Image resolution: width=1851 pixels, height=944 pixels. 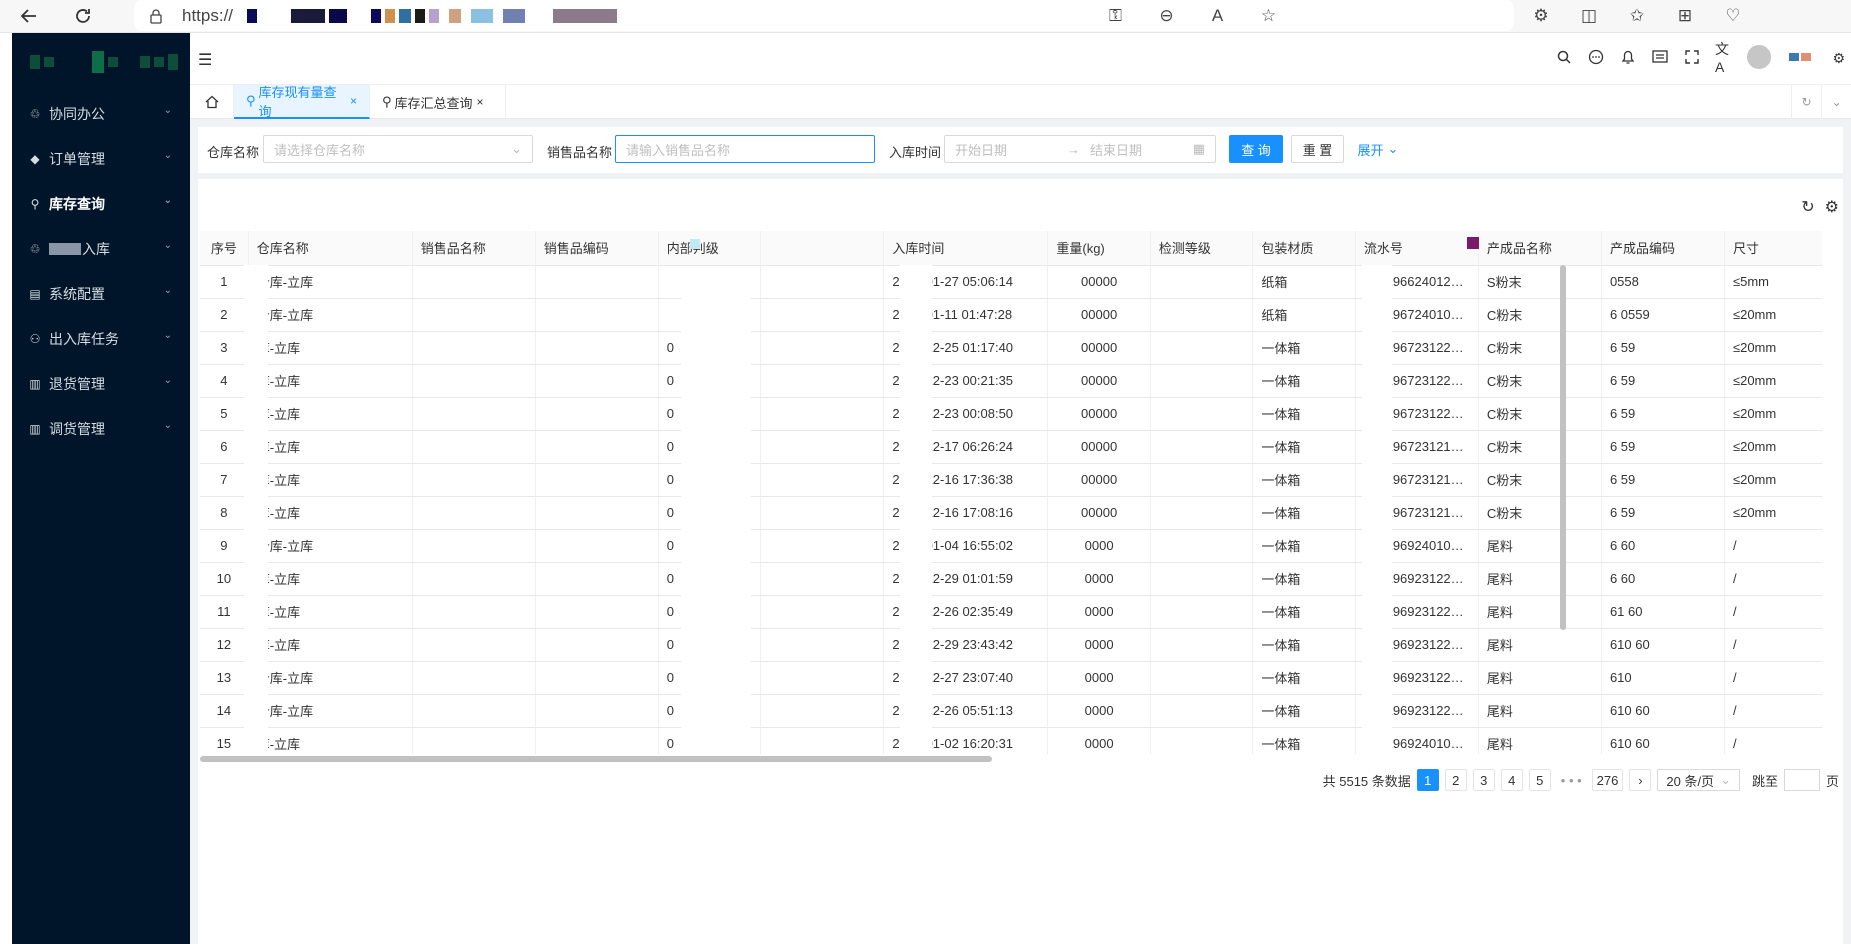 I want to click on sidebar-item-6: ▥ 退货管理 ⌄, so click(x=101, y=383).